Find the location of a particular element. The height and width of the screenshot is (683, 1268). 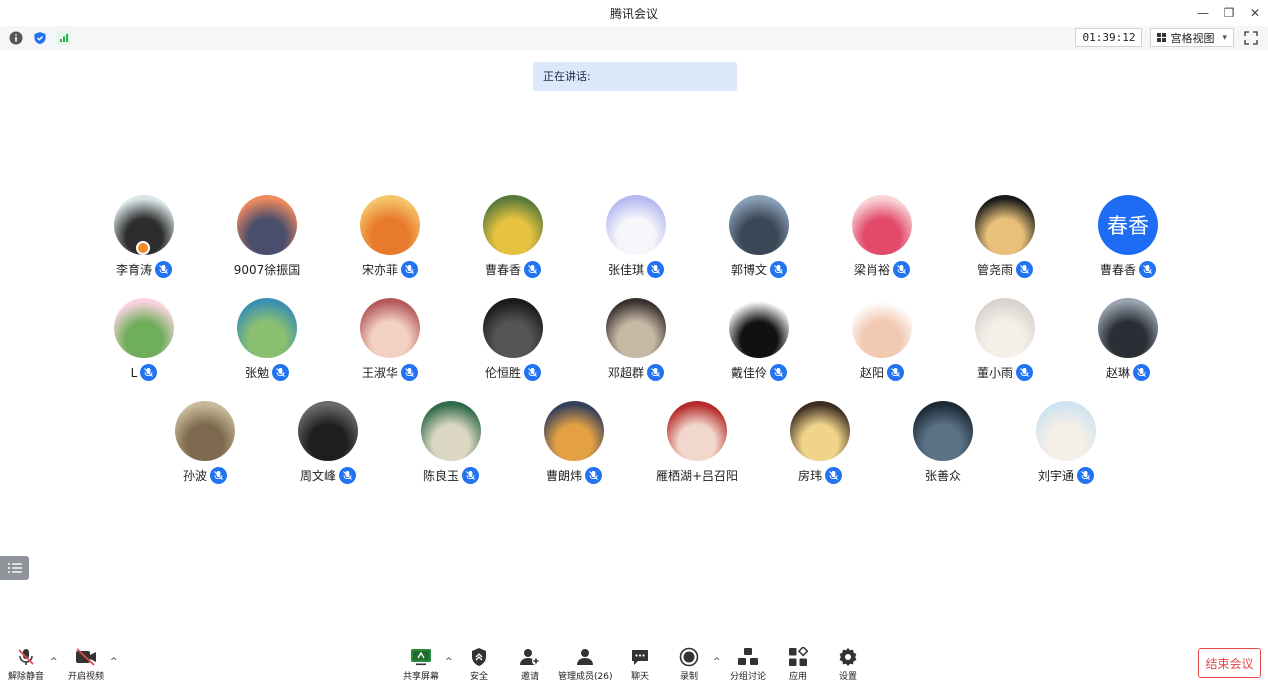

shield-icon is located at coordinates (40, 38).